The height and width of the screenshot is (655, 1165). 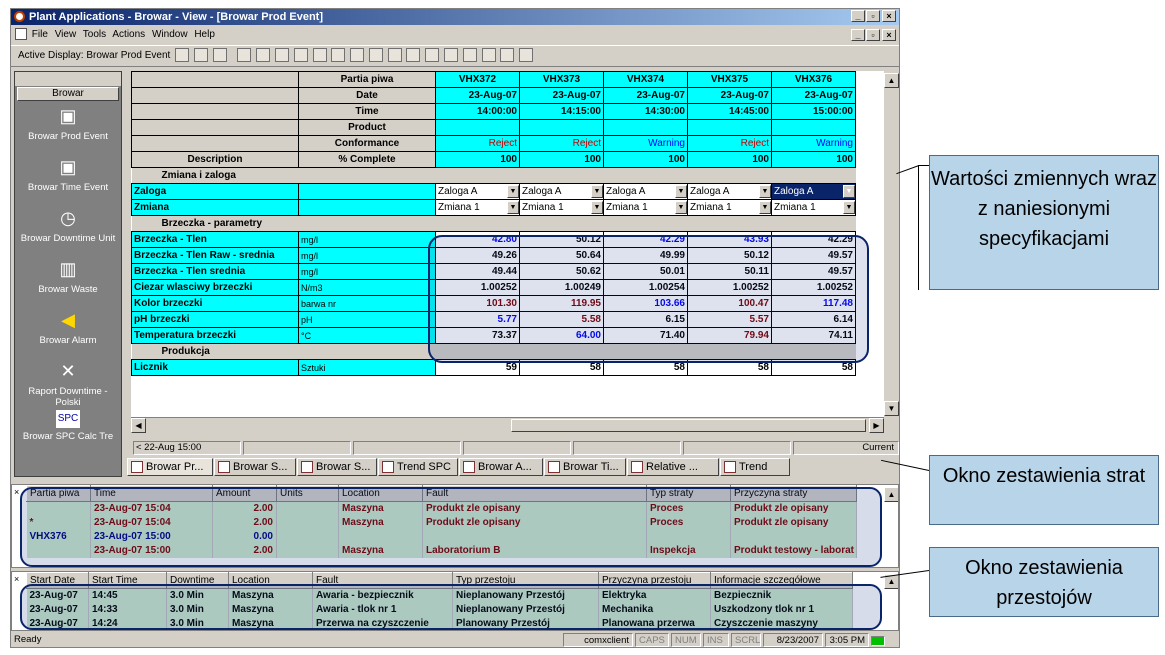 I want to click on sidebar-item-alarm: ◀ Browar Alarm, so click(x=68, y=331).